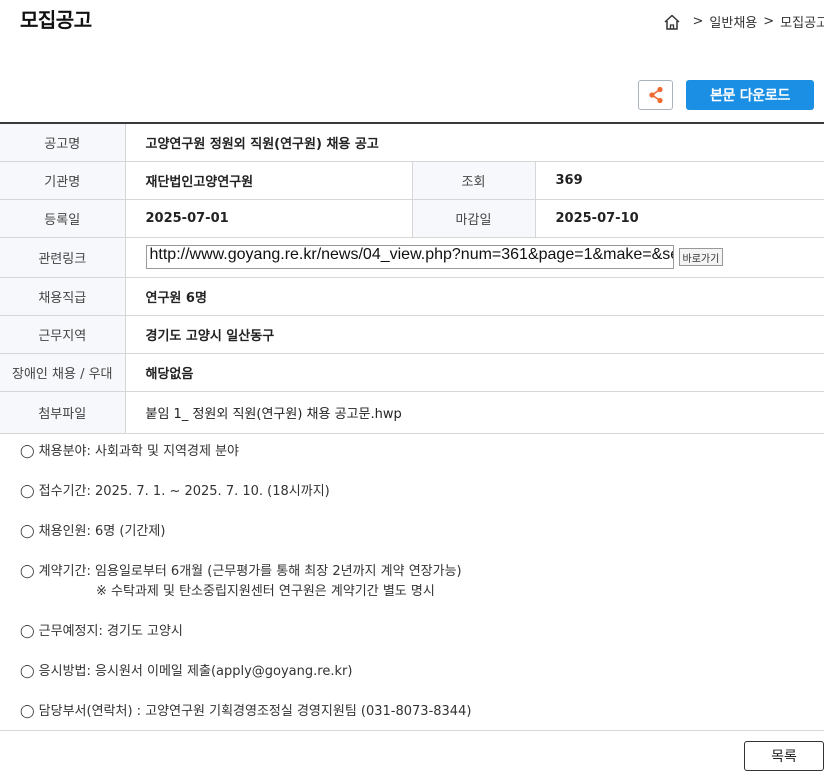  What do you see at coordinates (474, 412) in the screenshot?
I see `attachment-file-link: 붙임 1_ 정원외 직원(연구원) 채용 공고문.hwp` at bounding box center [474, 412].